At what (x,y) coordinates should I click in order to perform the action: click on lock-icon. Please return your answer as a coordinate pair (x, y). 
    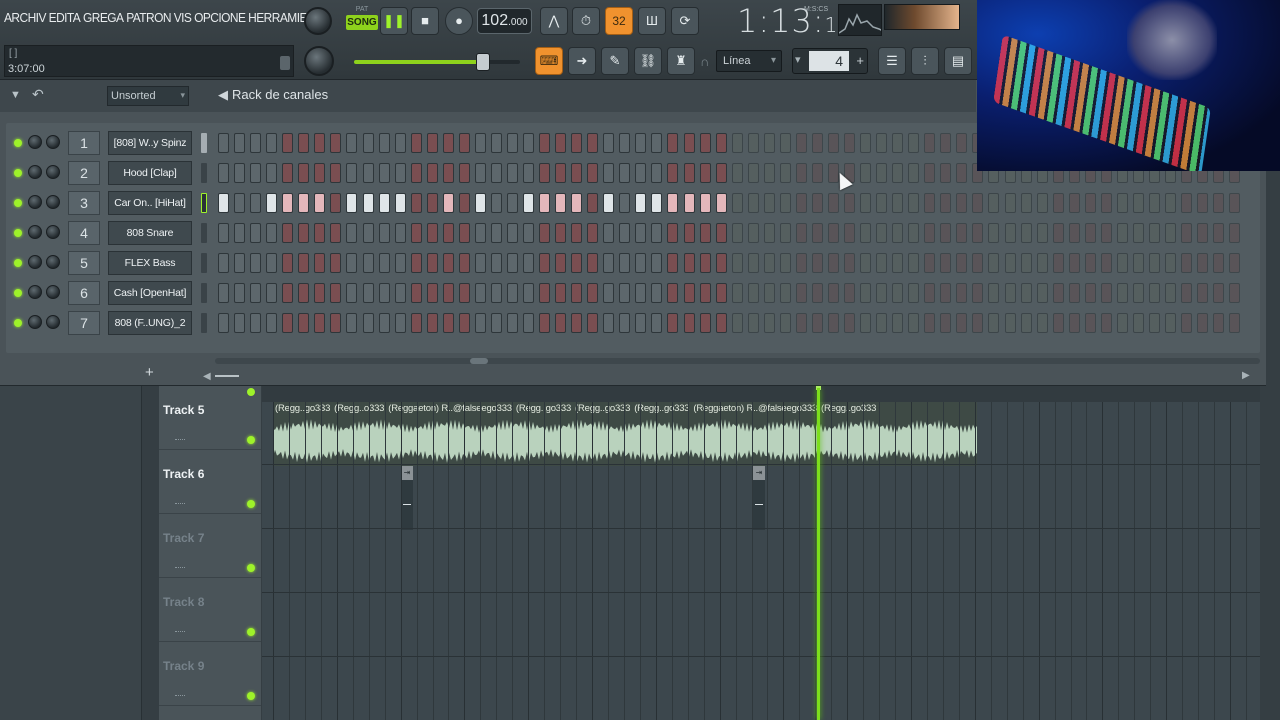
    Looking at the image, I should click on (285, 63).